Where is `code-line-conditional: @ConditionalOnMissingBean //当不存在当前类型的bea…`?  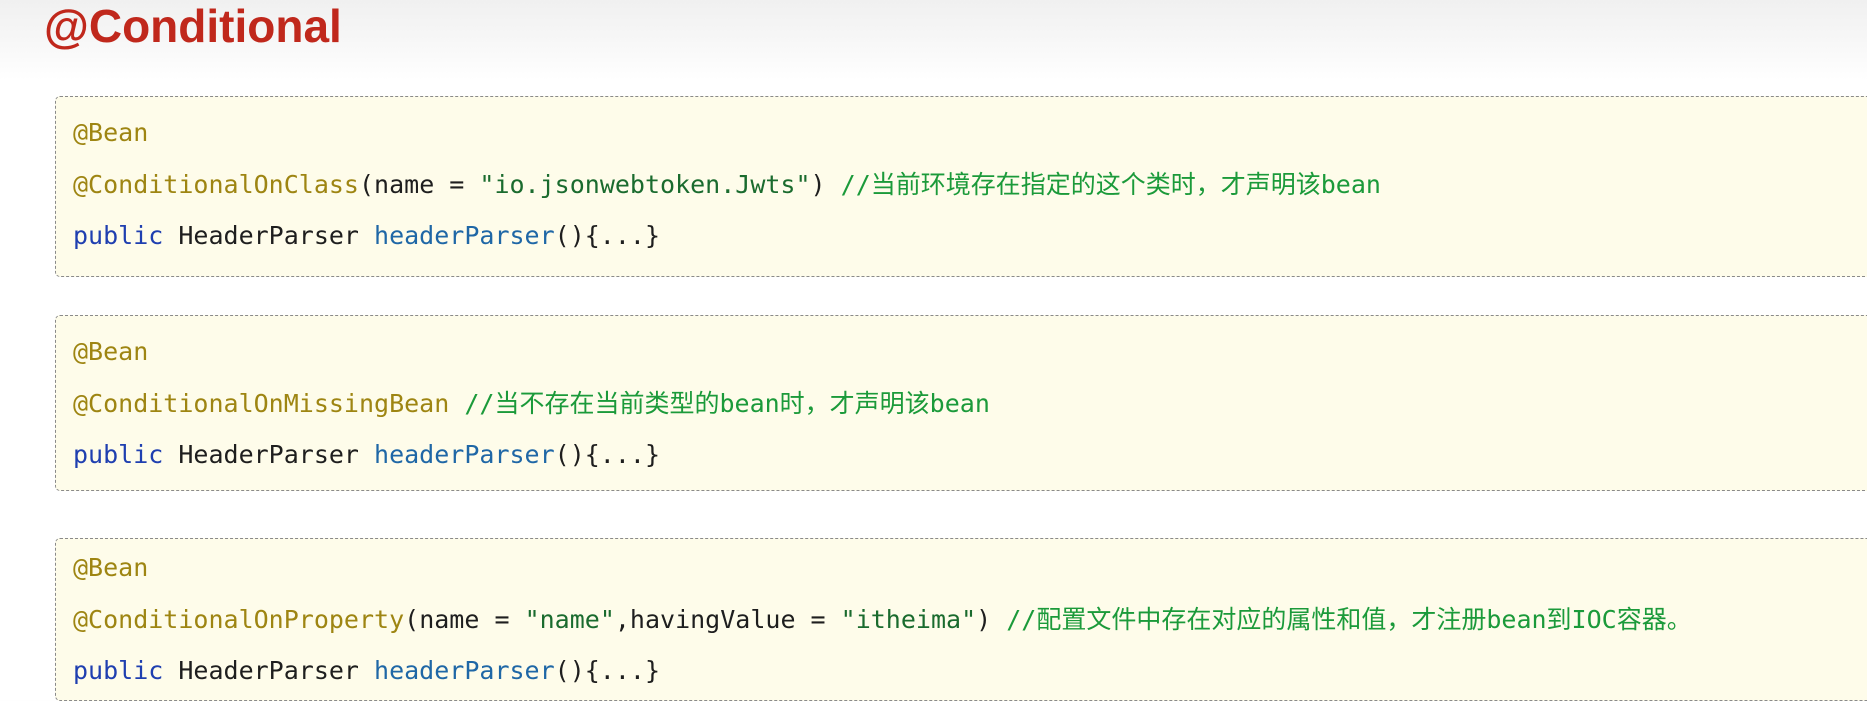 code-line-conditional: @ConditionalOnMissingBean //当不存在当前类型的bea… is located at coordinates (531, 404).